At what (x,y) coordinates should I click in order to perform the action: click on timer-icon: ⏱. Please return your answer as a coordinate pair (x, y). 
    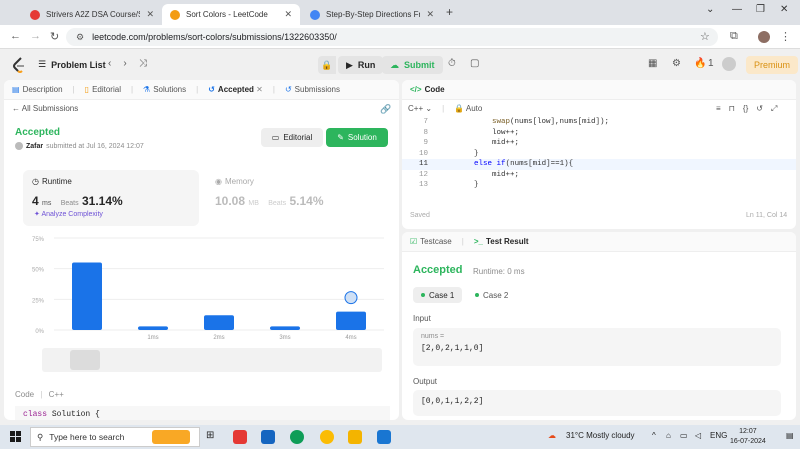
    Looking at the image, I should click on (452, 63).